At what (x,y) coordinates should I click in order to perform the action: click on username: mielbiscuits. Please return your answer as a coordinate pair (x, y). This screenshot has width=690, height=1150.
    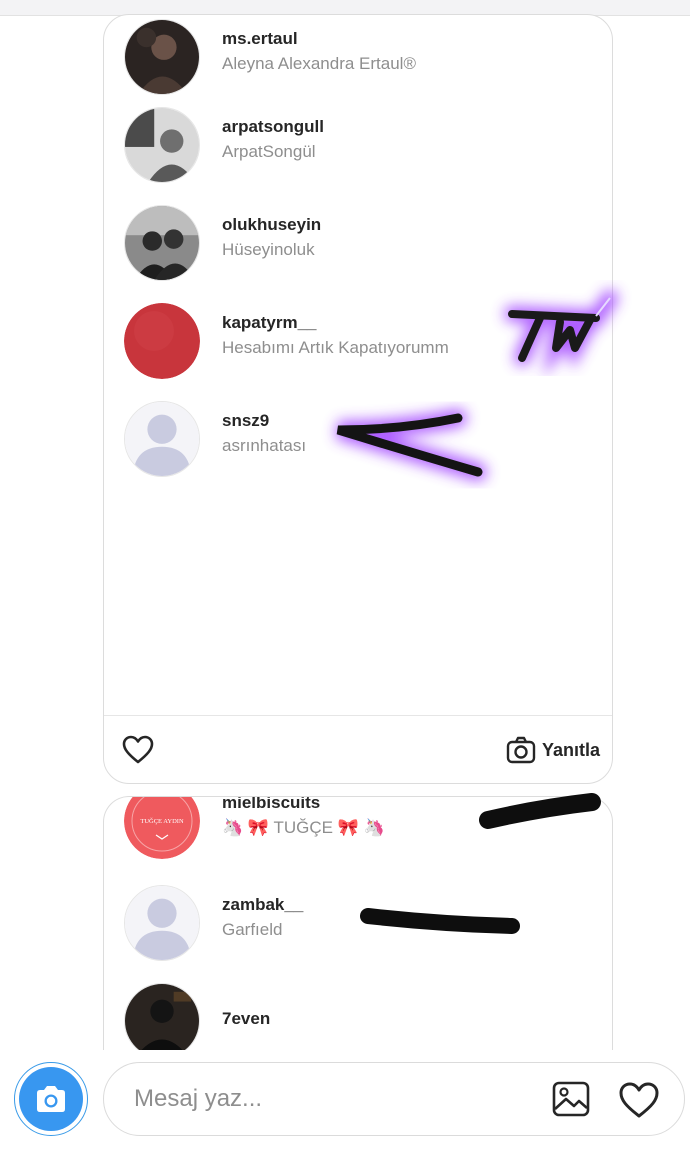
    Looking at the image, I should click on (271, 805).